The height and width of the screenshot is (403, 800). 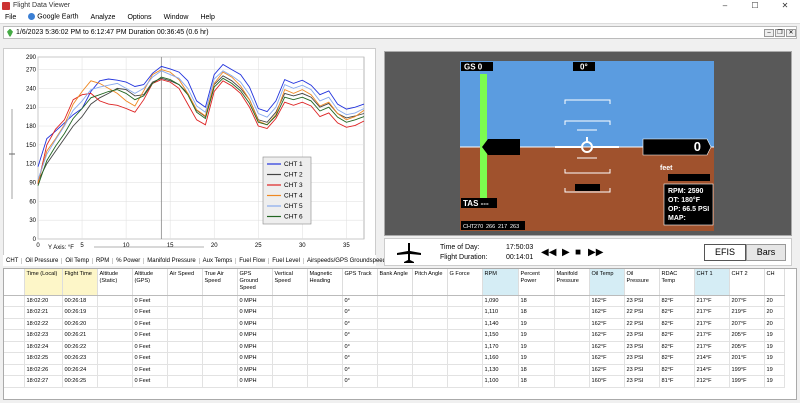 What do you see at coordinates (780, 32) in the screenshot?
I see `doc-restore-button: ❐` at bounding box center [780, 32].